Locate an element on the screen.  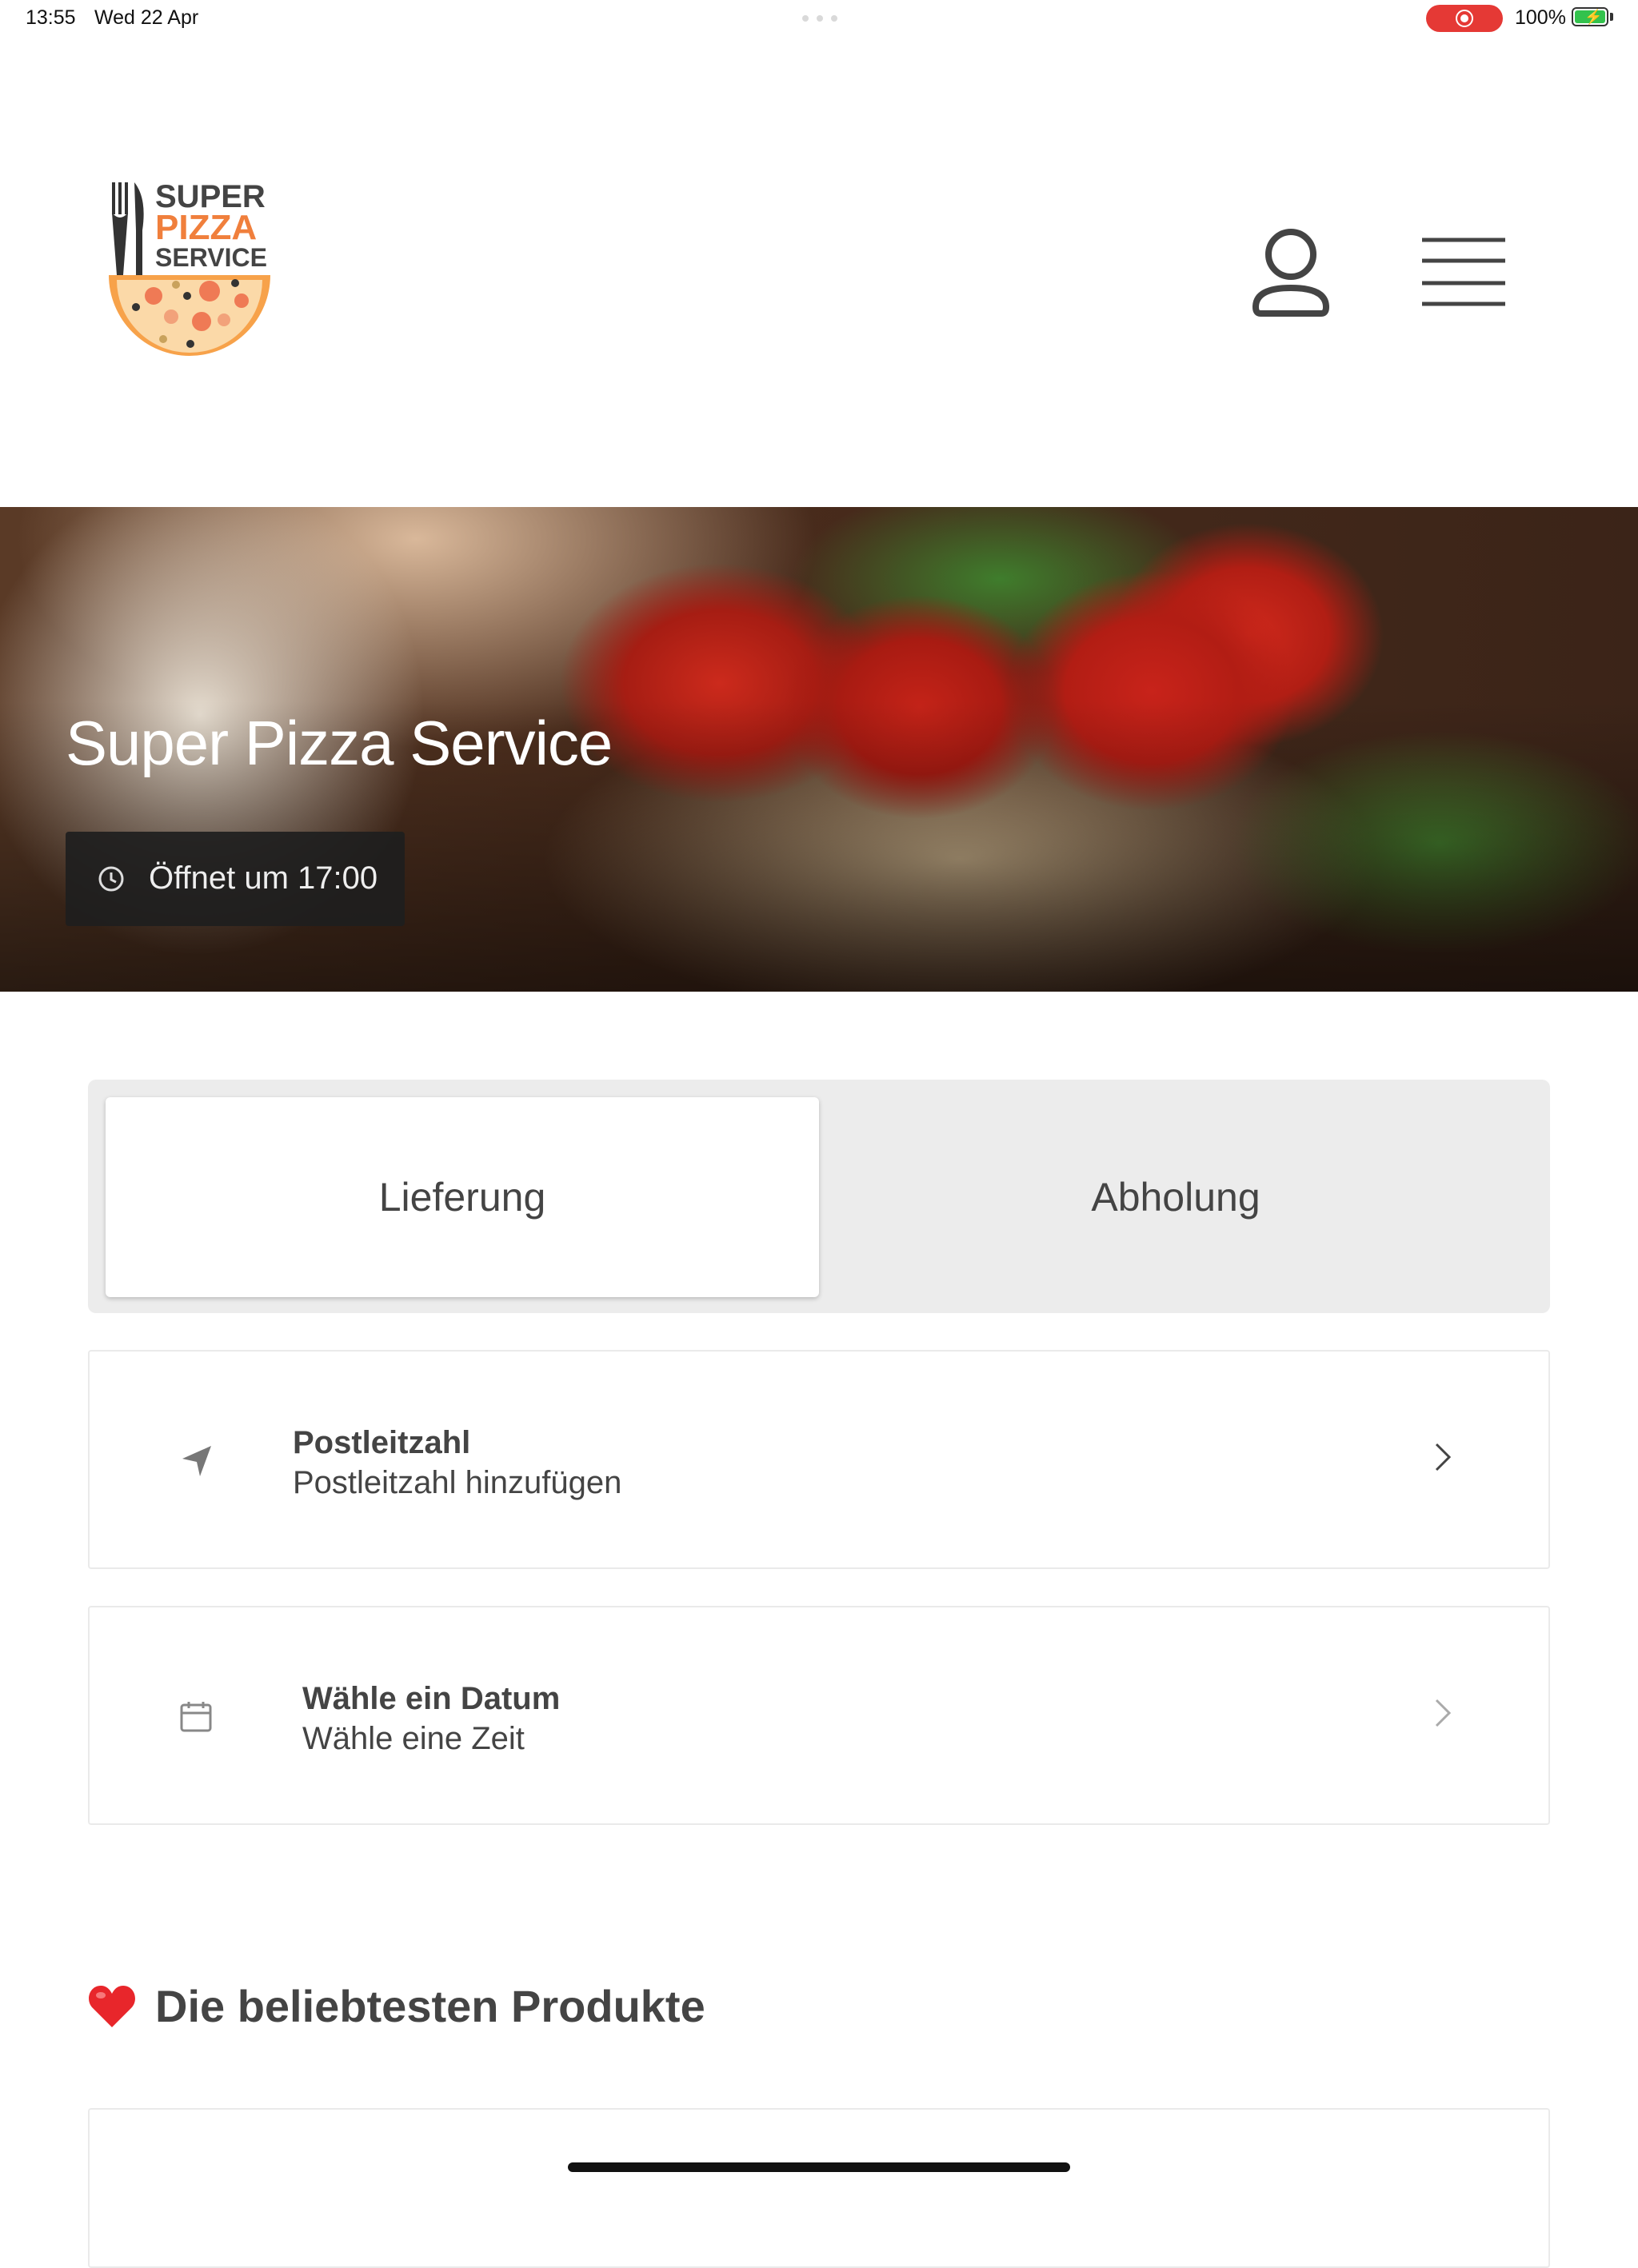
popular-products-heading: Die beliebtesten Produkte is located at coordinates (396, 2006).